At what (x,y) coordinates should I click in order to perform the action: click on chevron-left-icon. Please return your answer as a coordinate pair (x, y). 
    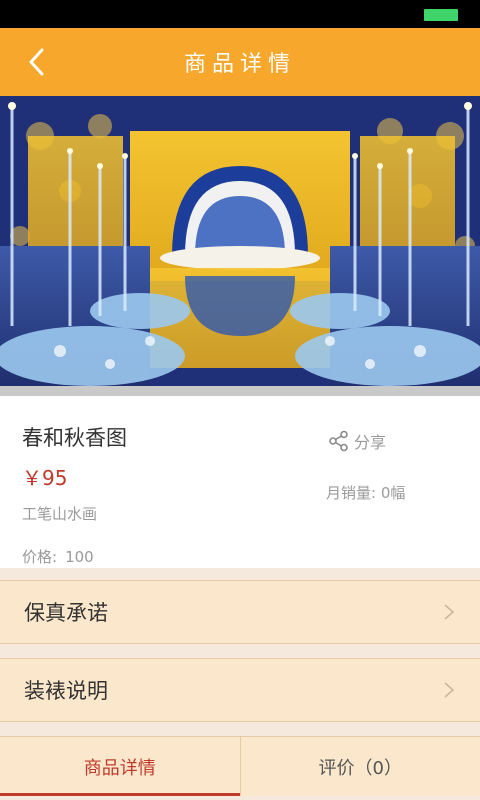
    Looking at the image, I should click on (36, 62).